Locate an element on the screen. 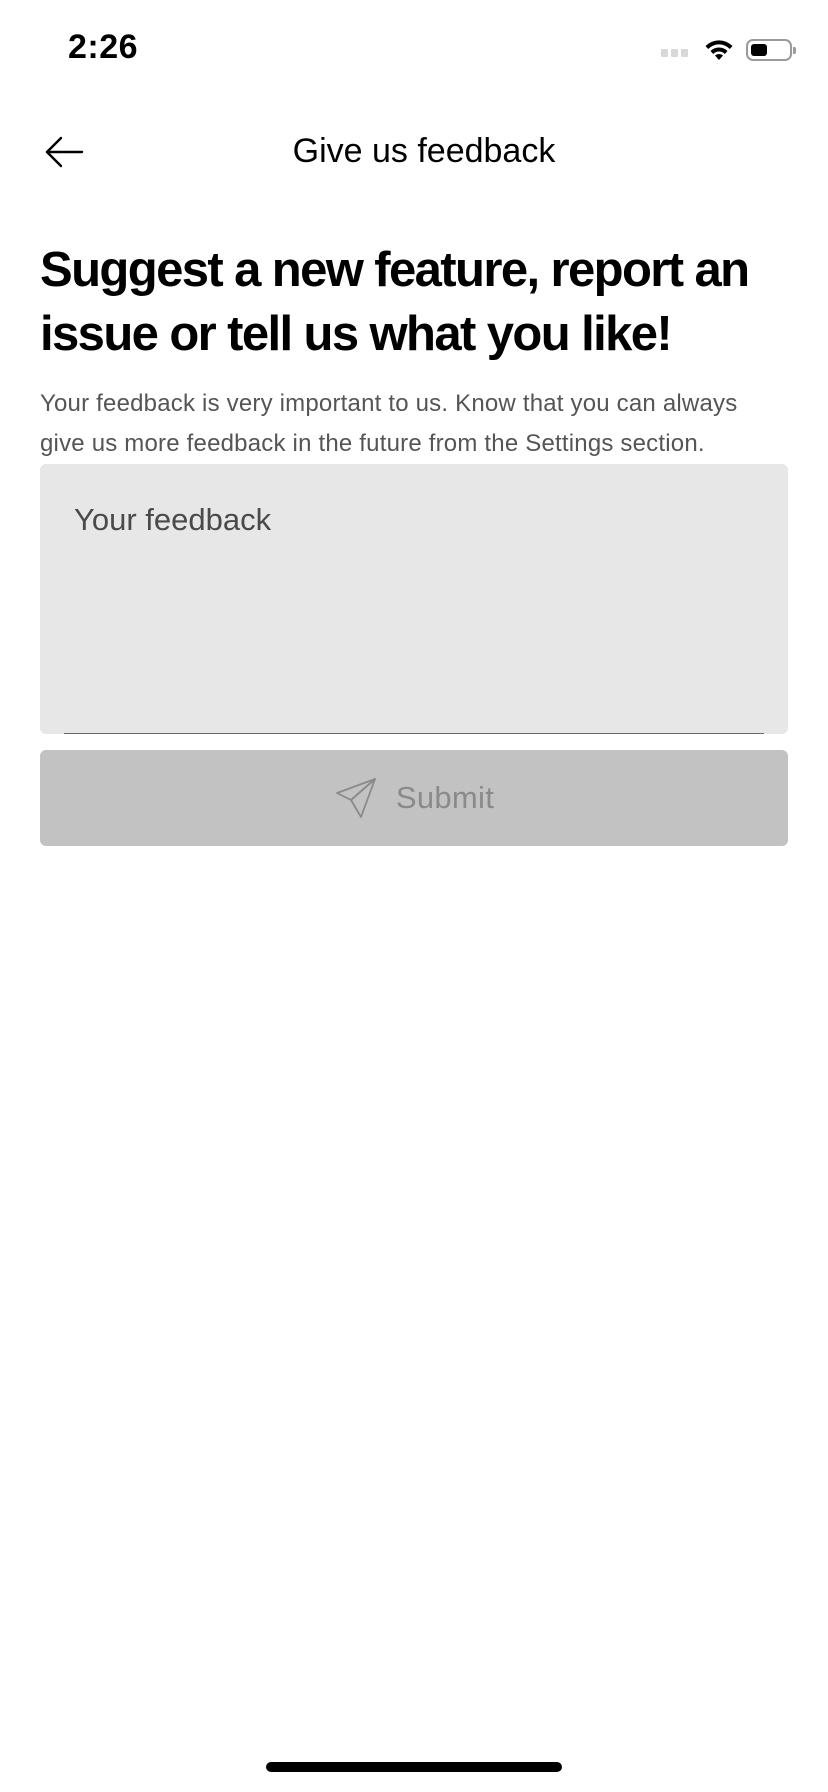  page-title: Give us feedback is located at coordinates (424, 151).